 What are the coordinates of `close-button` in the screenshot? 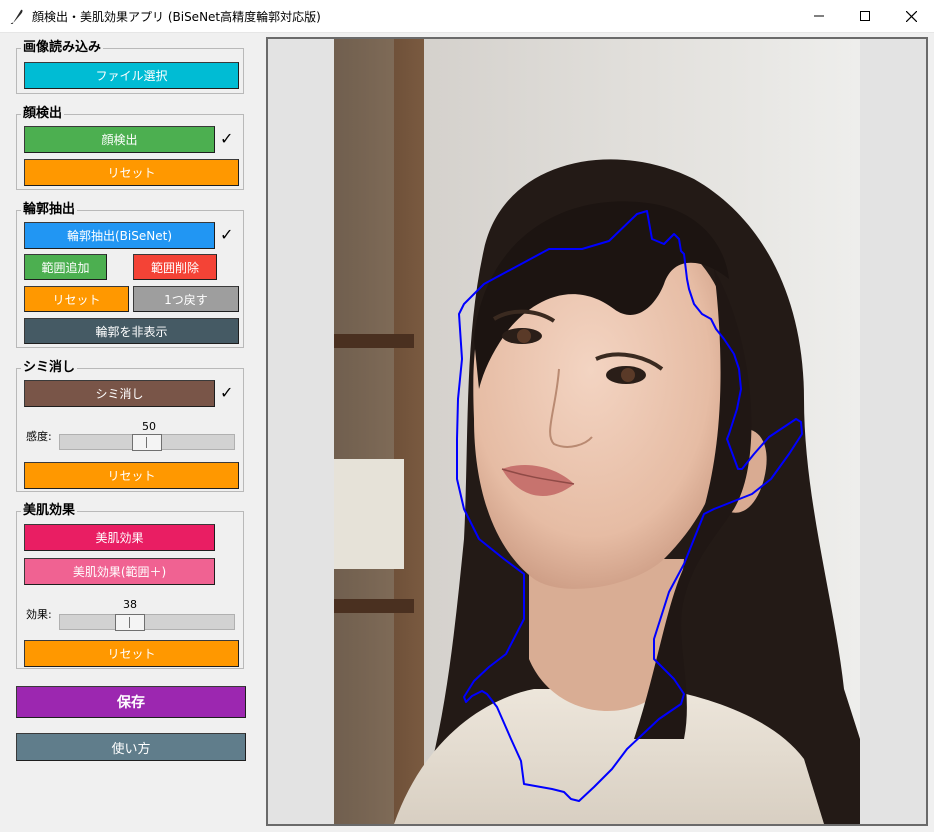 It's located at (911, 16).